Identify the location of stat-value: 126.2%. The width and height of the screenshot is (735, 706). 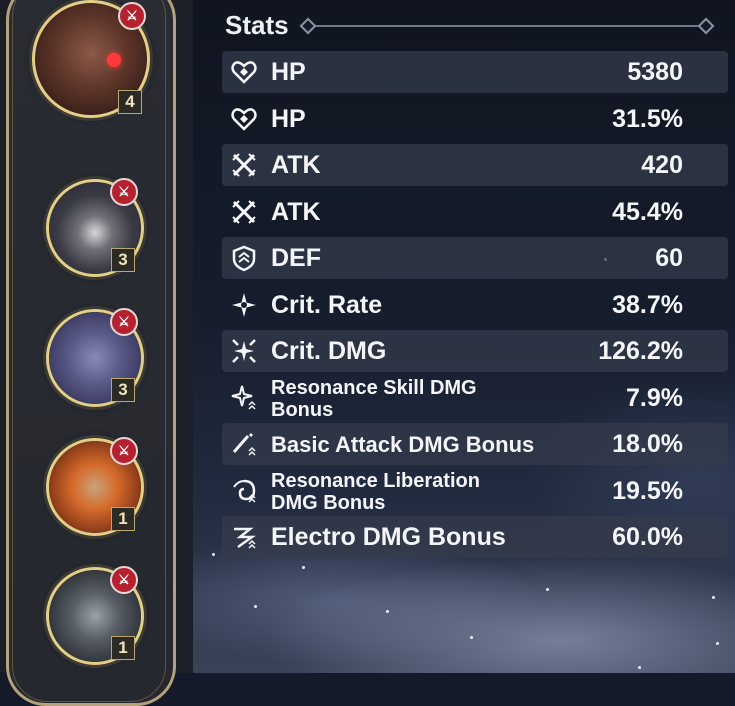
(640, 351).